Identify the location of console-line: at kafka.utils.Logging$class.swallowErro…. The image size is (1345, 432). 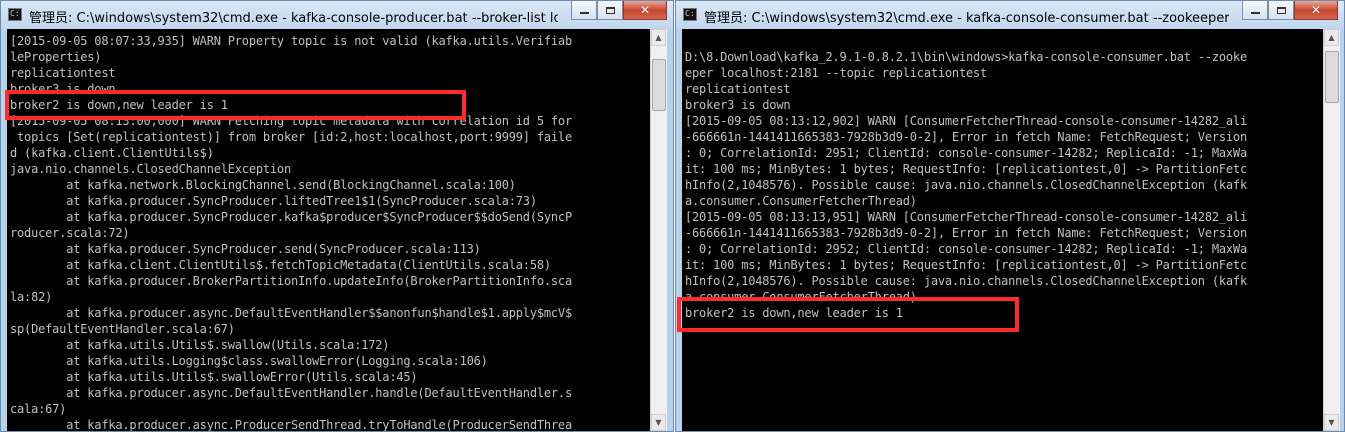
(249, 361).